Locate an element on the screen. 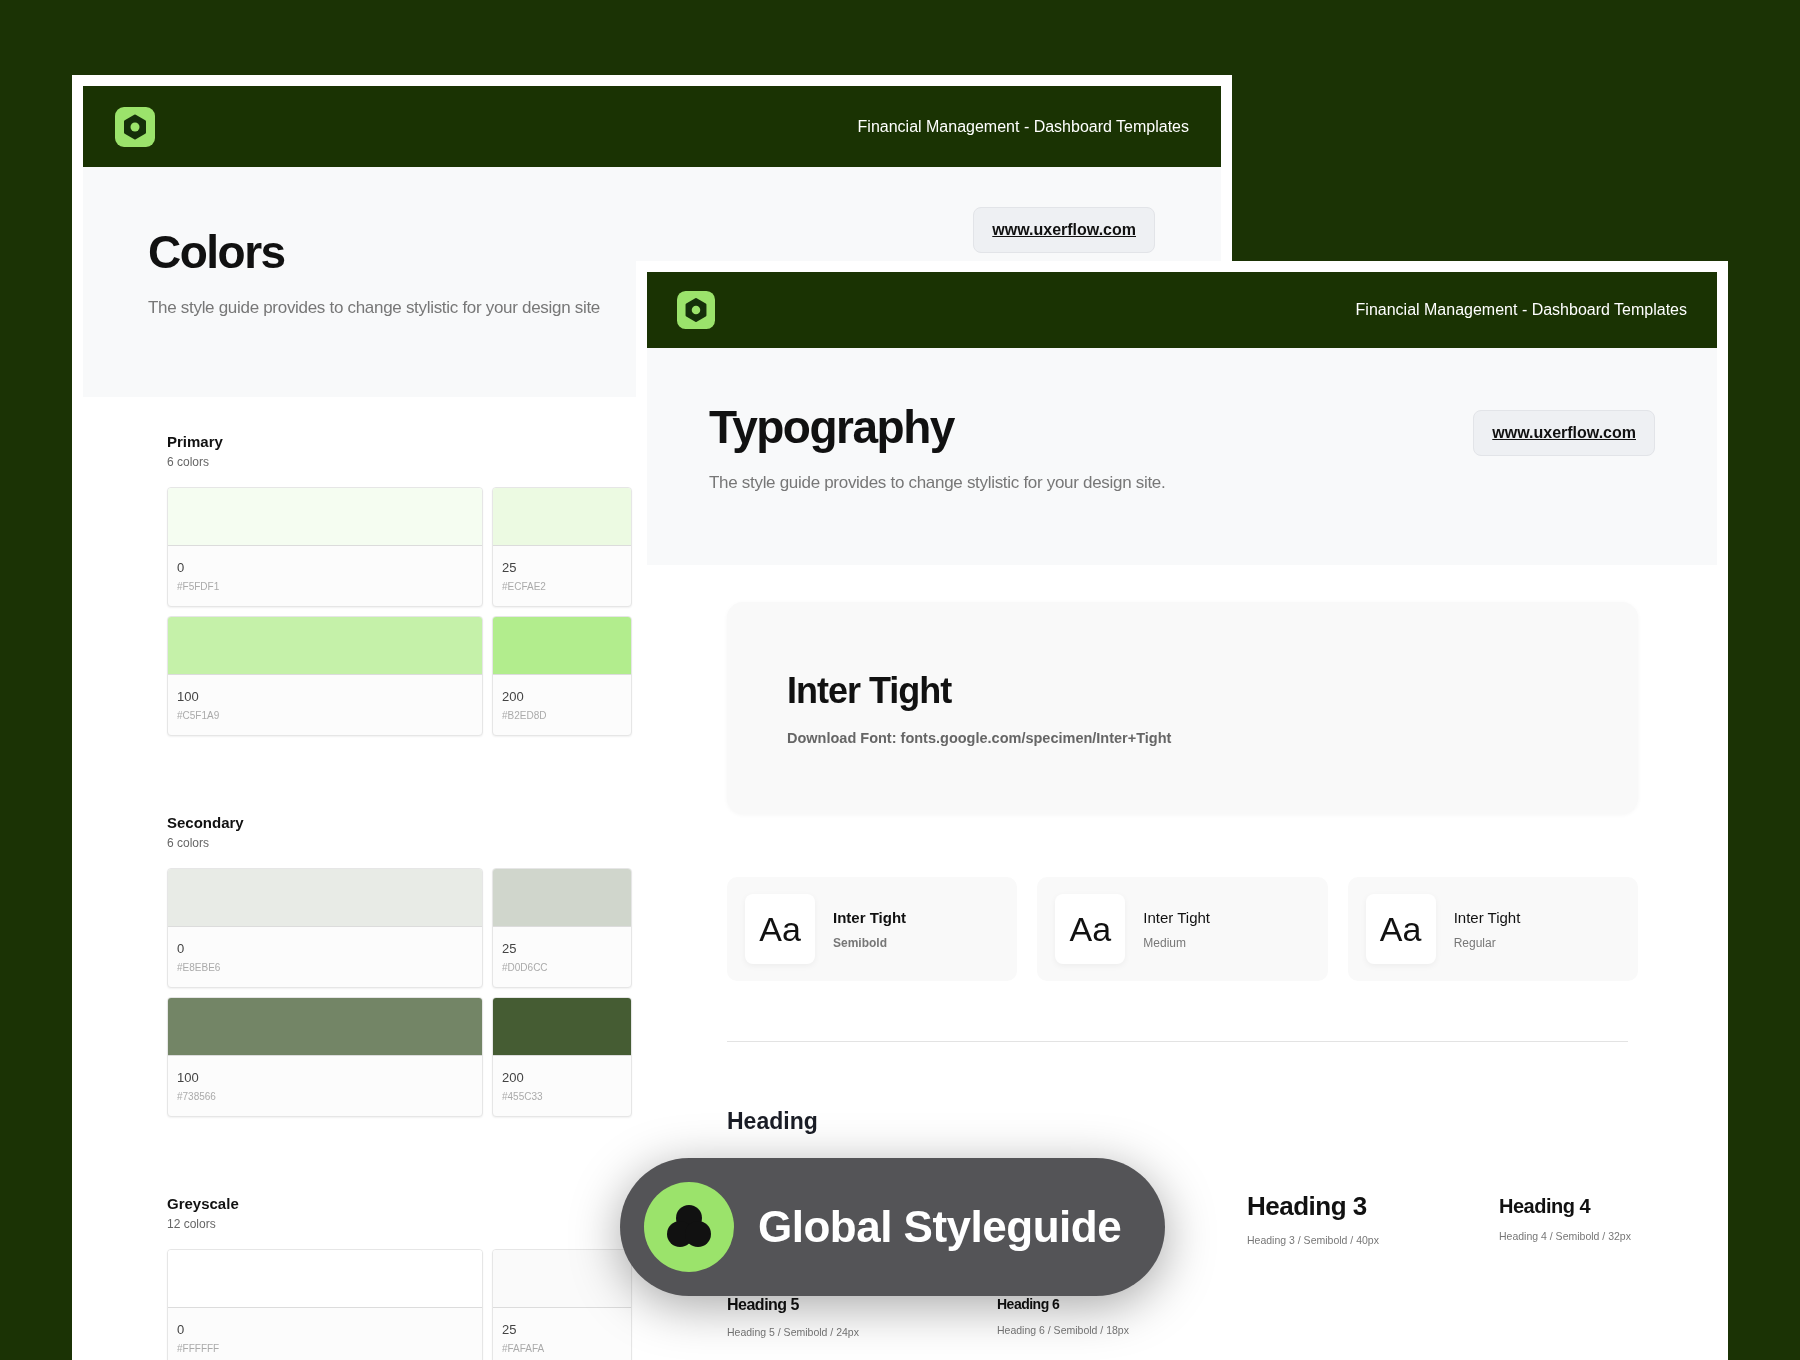  swatch-hex: #ECFAE2 is located at coordinates (524, 587).